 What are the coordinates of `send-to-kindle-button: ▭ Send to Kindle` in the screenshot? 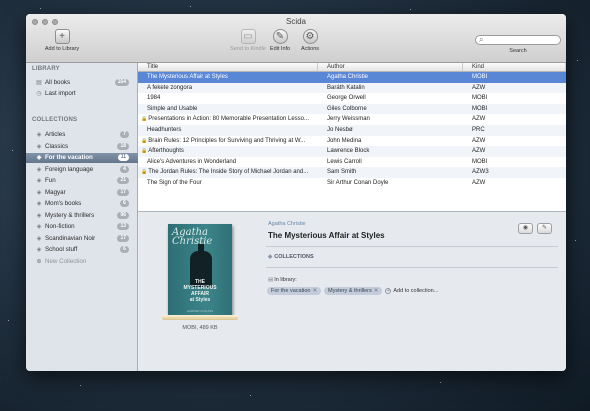 It's located at (248, 40).